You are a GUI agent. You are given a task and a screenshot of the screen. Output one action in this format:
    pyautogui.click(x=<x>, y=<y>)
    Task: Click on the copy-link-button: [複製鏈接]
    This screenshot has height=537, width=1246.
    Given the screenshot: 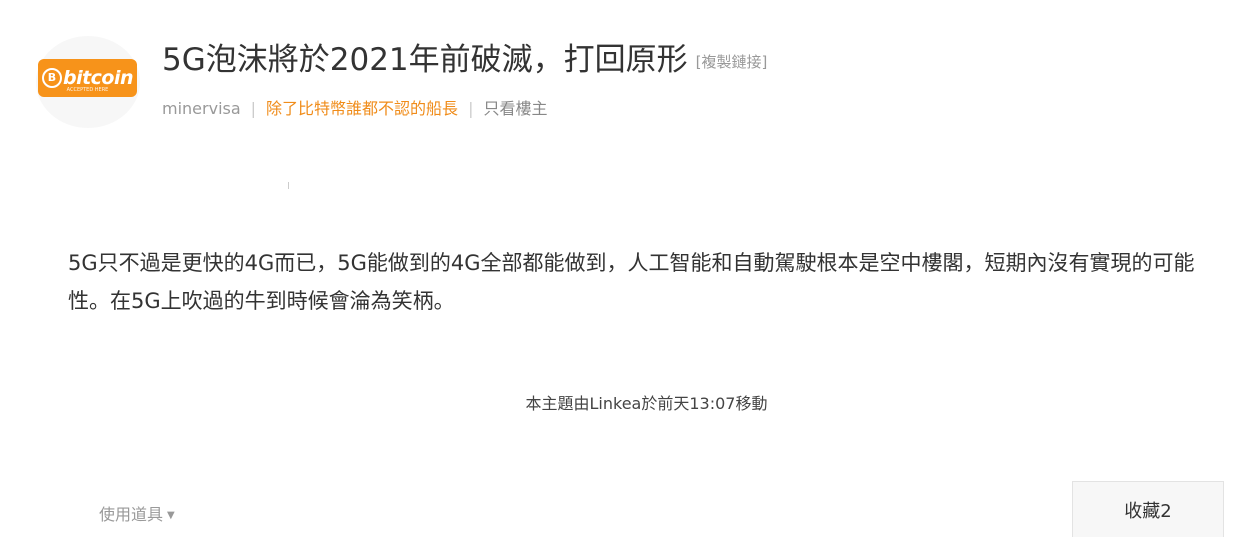 What is the action you would take?
    pyautogui.click(x=732, y=62)
    